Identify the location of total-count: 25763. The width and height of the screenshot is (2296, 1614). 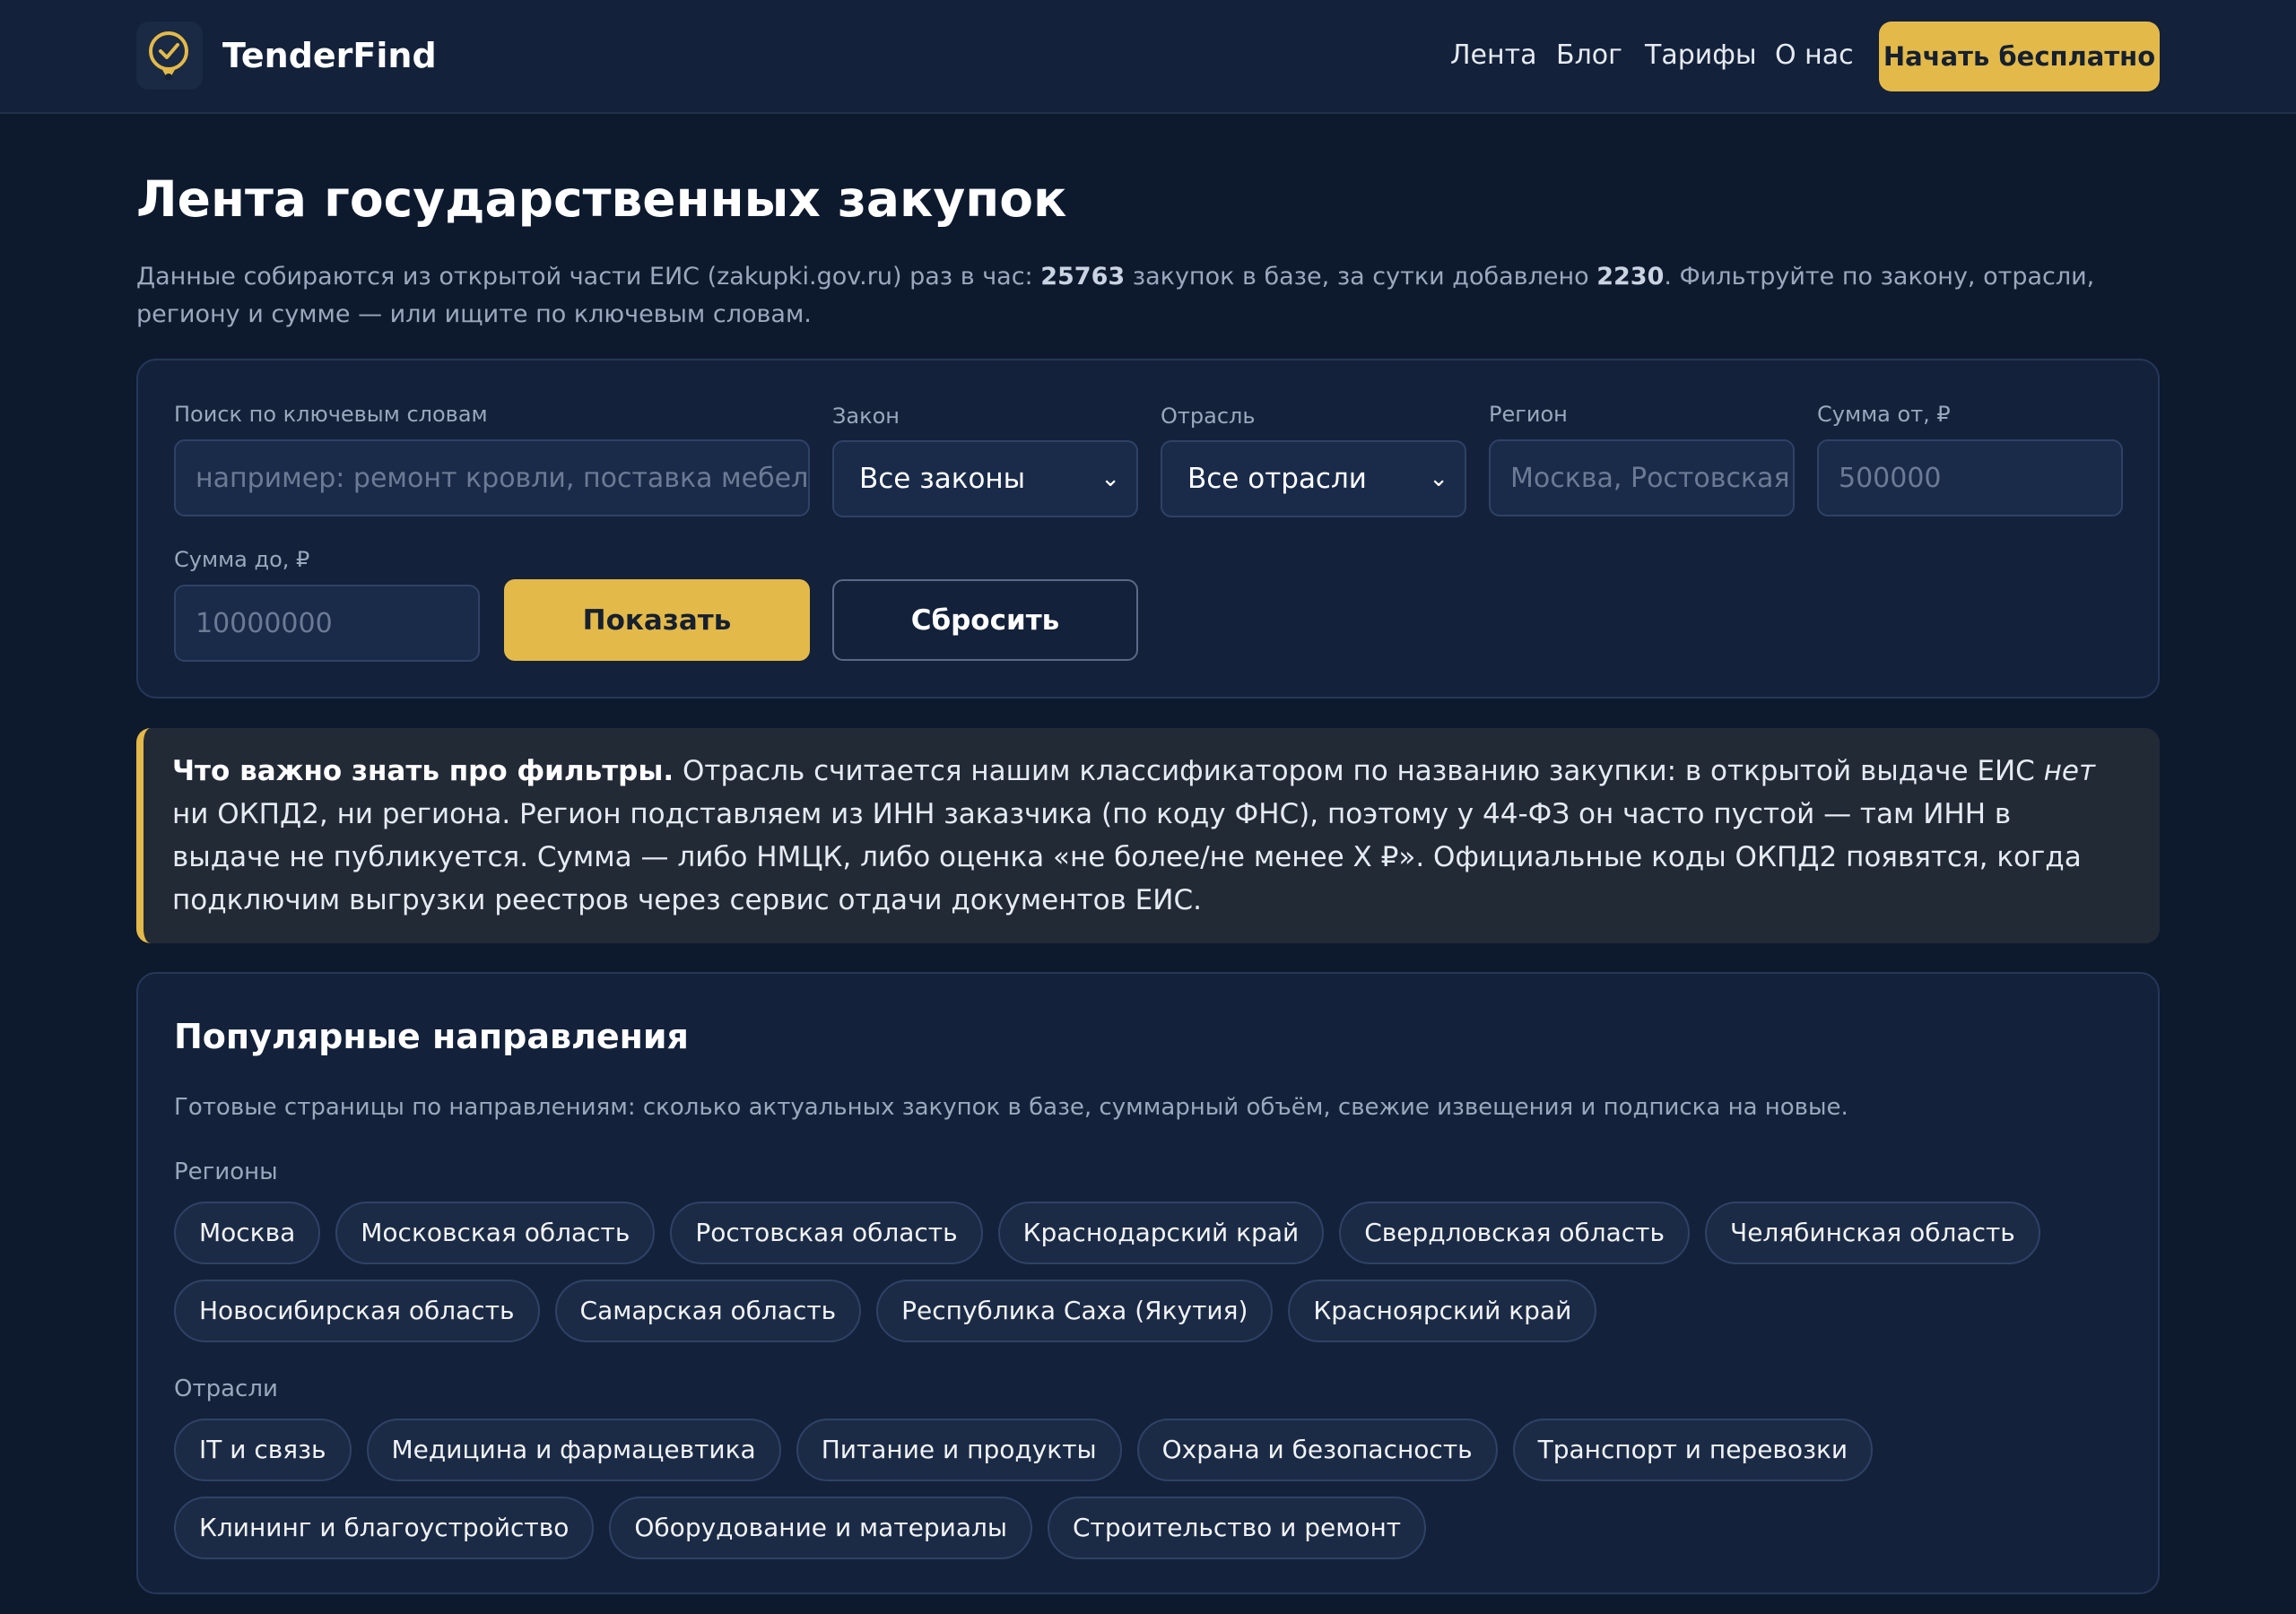
(1083, 277).